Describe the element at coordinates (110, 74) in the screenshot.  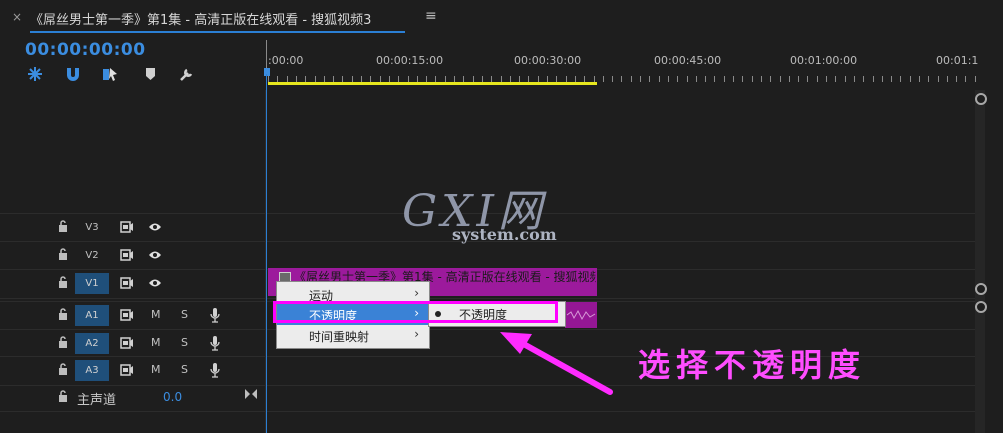
I see `linked-selection-icon` at that location.